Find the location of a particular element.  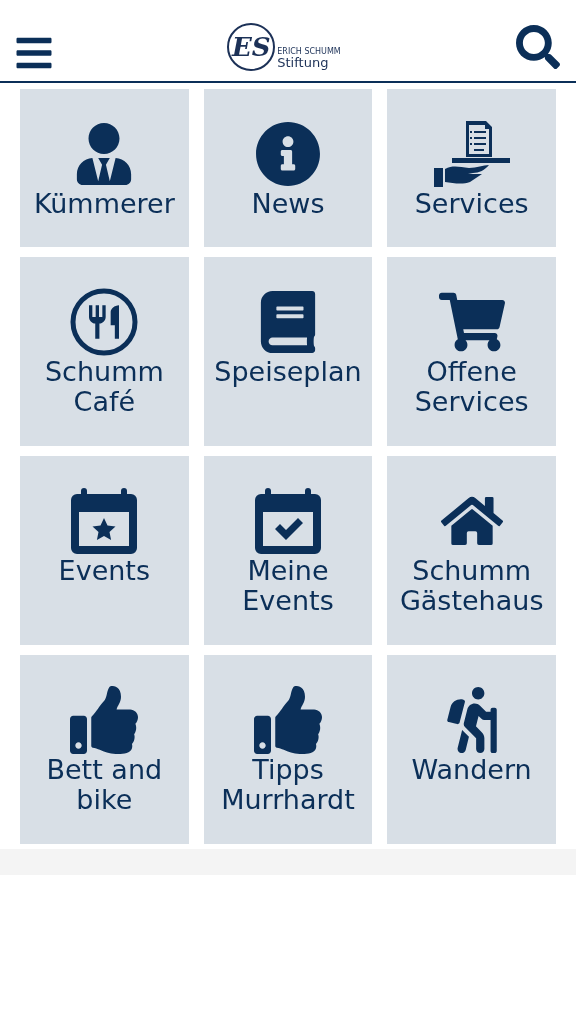

fork-knife-icon is located at coordinates (104, 322).